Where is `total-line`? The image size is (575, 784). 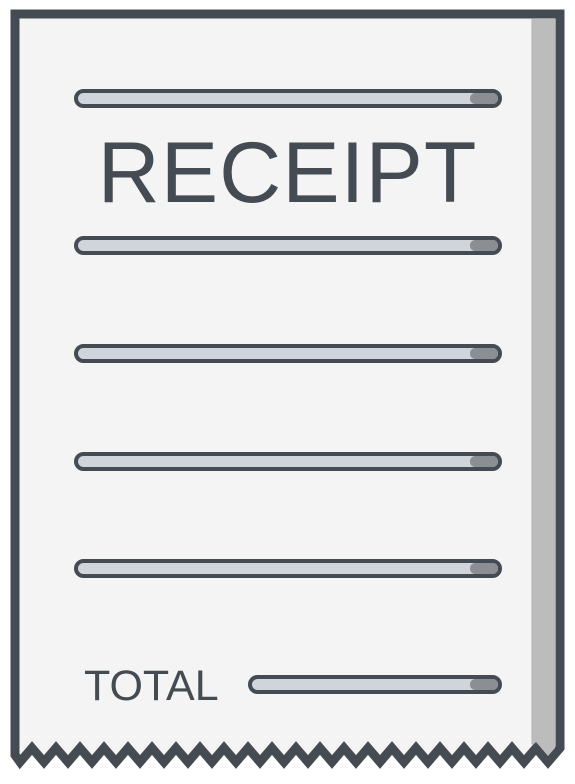 total-line is located at coordinates (375, 684).